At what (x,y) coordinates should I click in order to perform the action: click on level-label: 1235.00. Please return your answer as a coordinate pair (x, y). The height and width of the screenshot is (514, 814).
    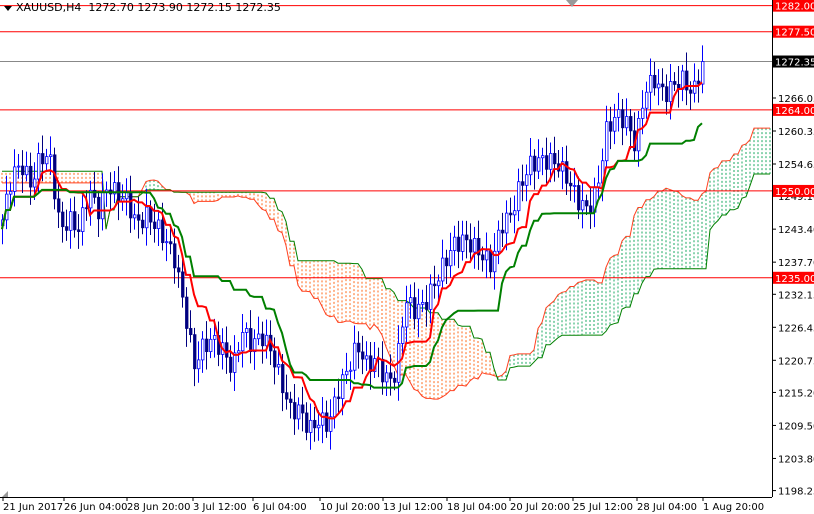
    Looking at the image, I should click on (794, 279).